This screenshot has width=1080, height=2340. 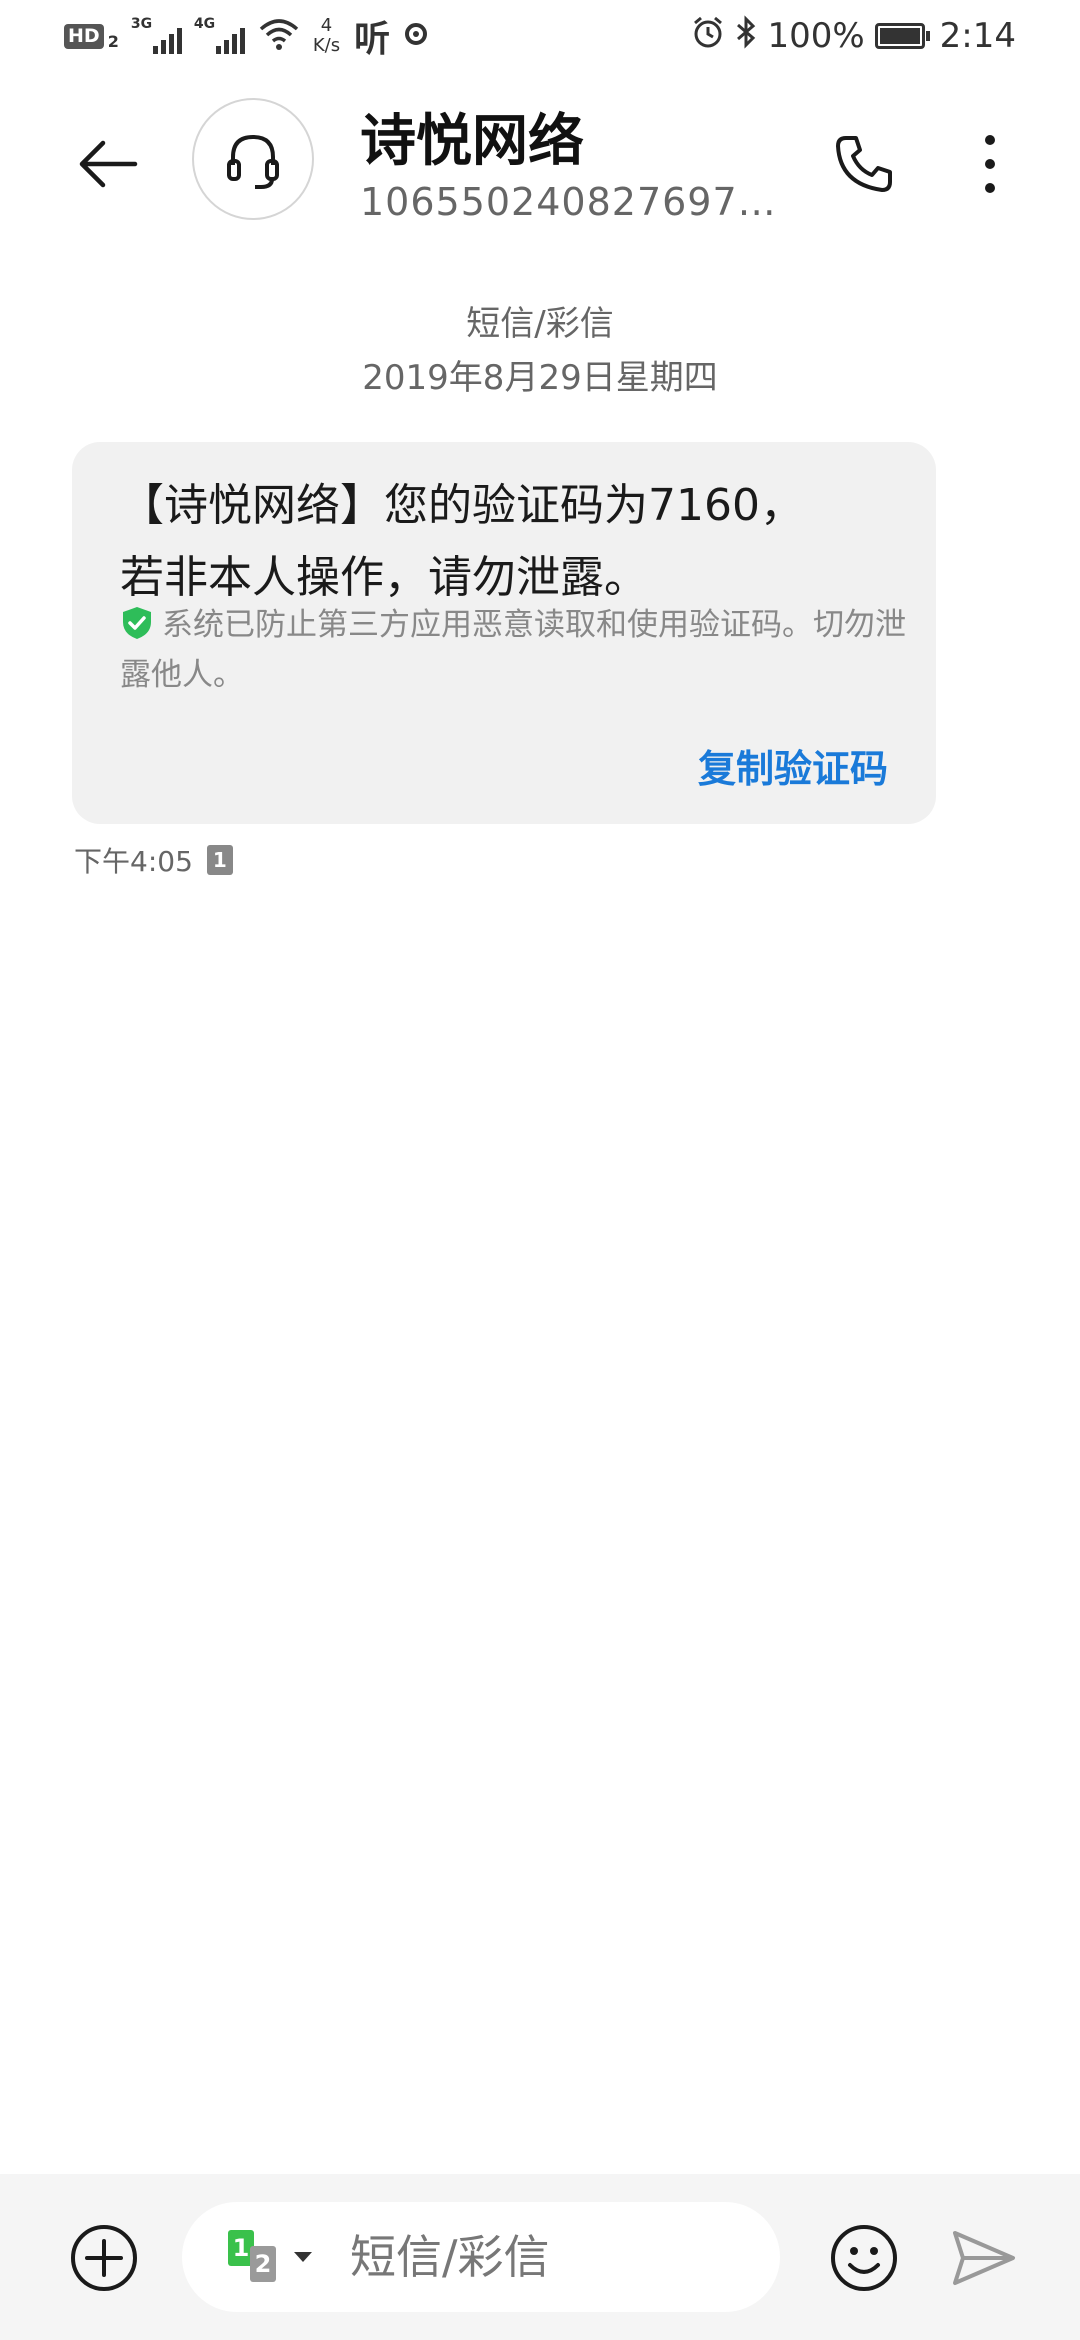 I want to click on message-input, so click(x=550, y=2257).